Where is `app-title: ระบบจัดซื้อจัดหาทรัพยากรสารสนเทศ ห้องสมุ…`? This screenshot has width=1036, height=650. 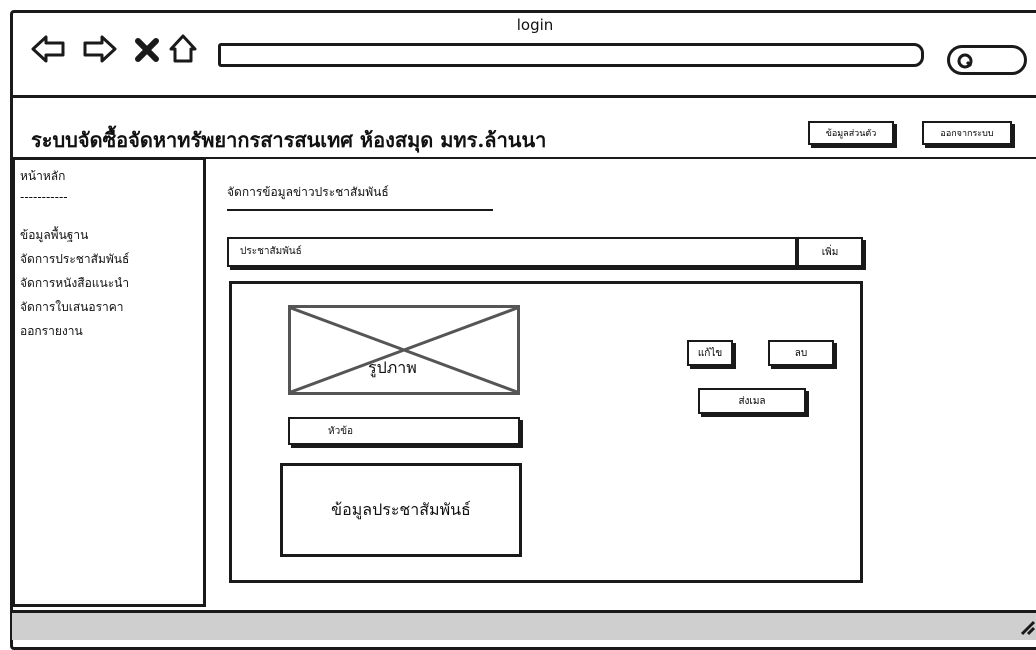
app-title: ระบบจัดซื้อจัดหาทรัพยากรสารสนเทศ ห้องสมุ… is located at coordinates (289, 140).